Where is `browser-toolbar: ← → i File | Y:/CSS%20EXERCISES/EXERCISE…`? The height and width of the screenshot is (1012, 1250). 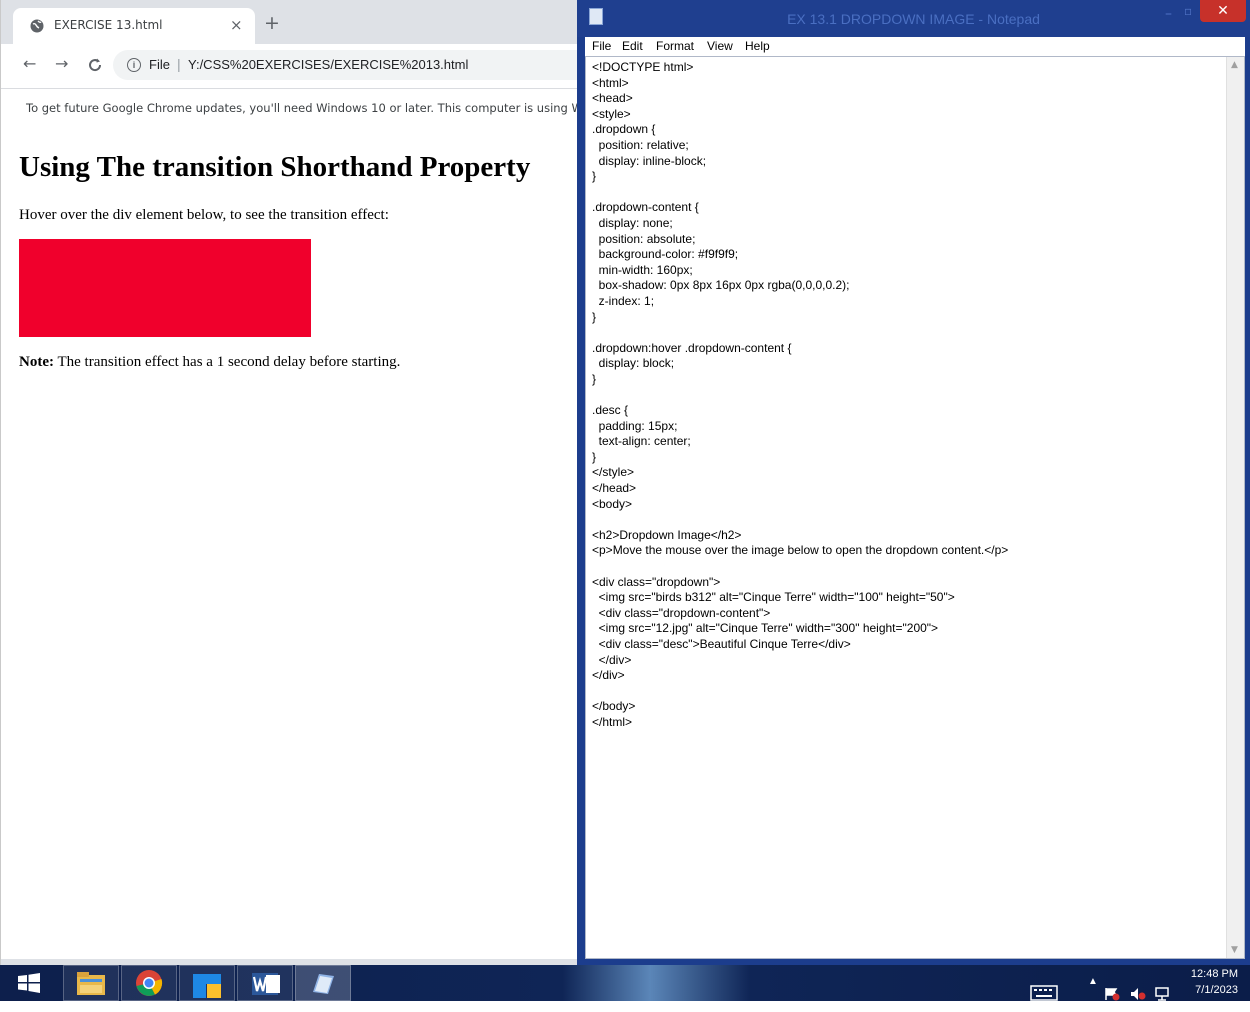
browser-toolbar: ← → i File | Y:/CSS%20EXERCISES/EXERCISE… is located at coordinates (297, 65).